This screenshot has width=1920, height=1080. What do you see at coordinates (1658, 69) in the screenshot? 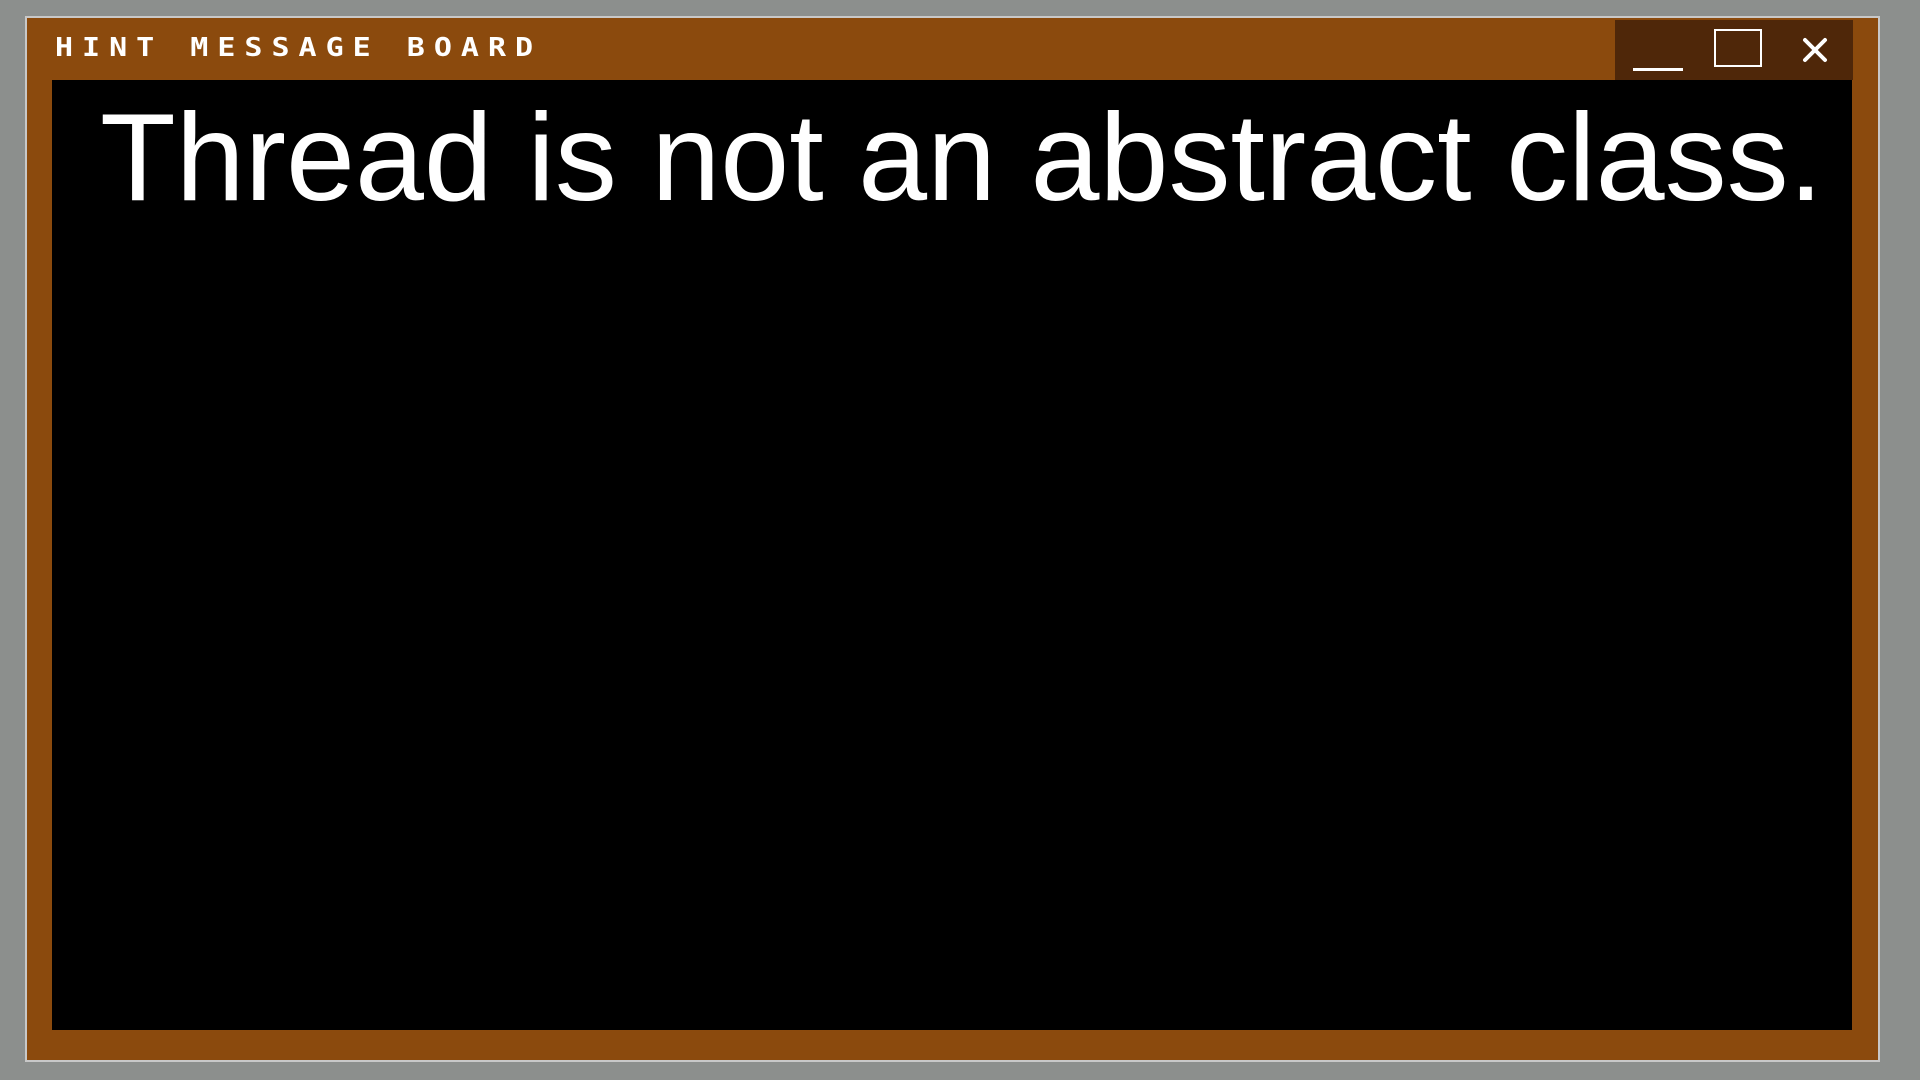
I see `minimize-icon` at bounding box center [1658, 69].